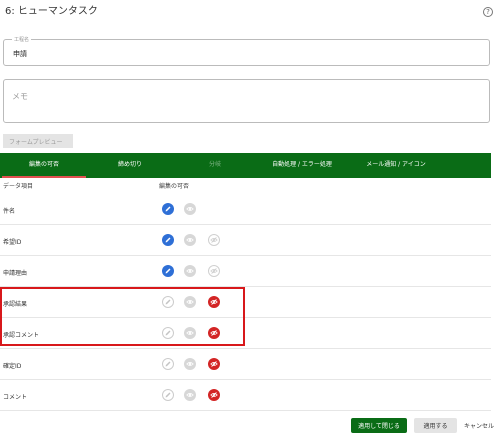 This screenshot has width=500, height=436. Describe the element at coordinates (174, 186) in the screenshot. I see `column-header-editable: 編集の可否` at that location.